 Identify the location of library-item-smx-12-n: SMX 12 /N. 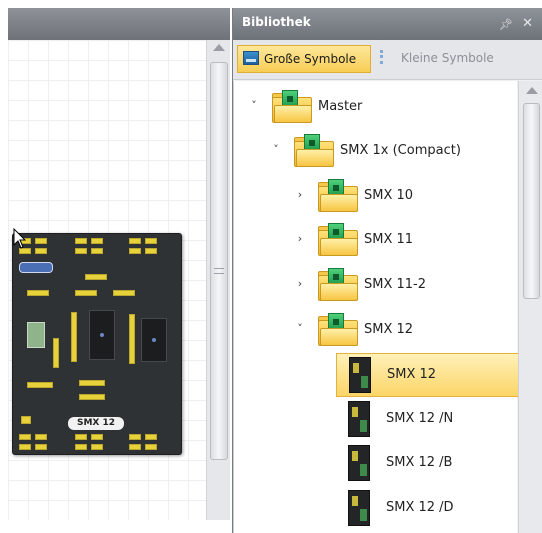
(429, 420).